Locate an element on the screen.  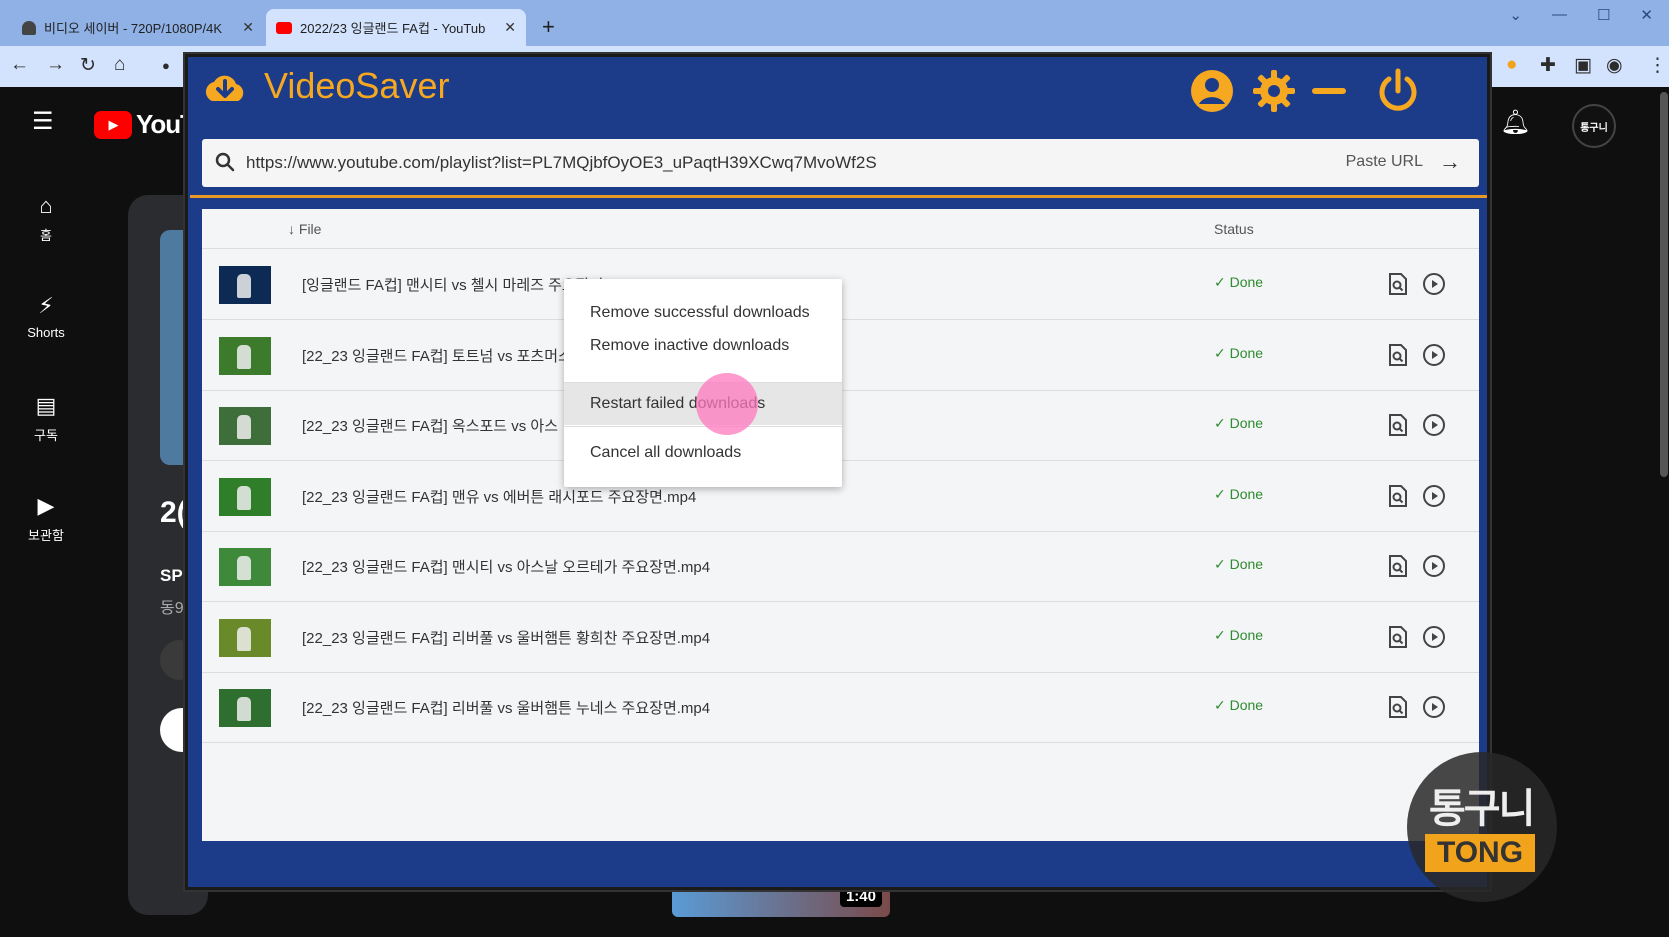
settings-gear-icon is located at coordinates (1274, 91).